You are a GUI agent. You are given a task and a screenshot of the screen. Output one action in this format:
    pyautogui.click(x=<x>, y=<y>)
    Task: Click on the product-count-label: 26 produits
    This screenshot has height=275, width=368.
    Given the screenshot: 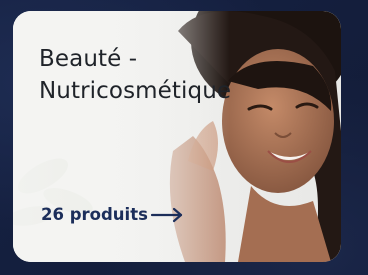 What is the action you would take?
    pyautogui.click(x=94, y=214)
    